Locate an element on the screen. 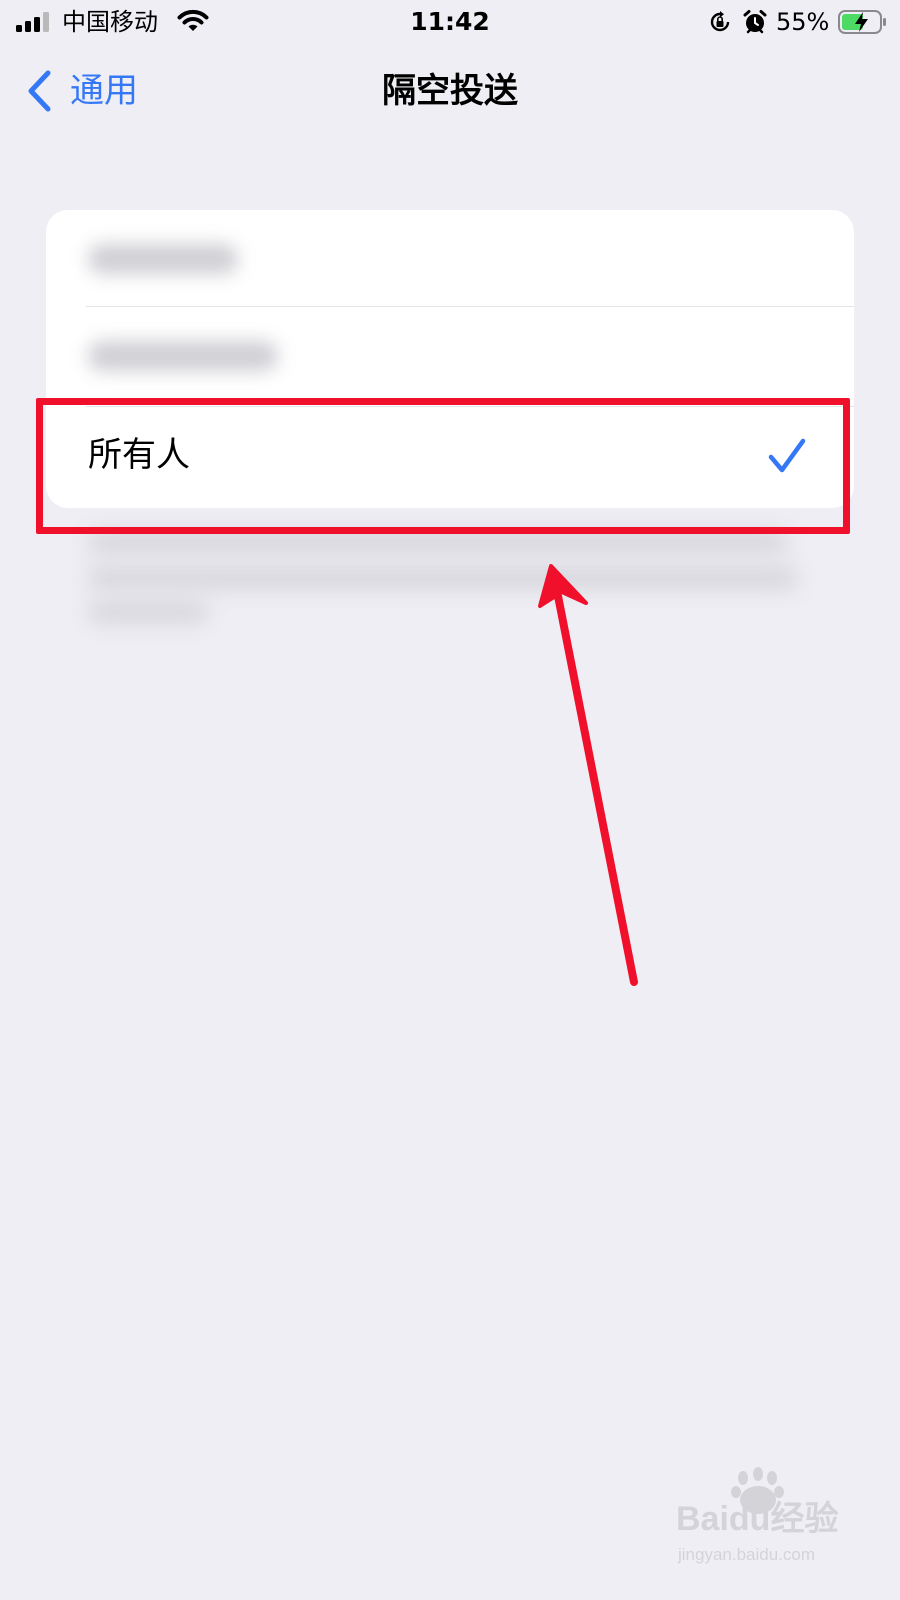  annotation-highlight-box is located at coordinates (443, 466).